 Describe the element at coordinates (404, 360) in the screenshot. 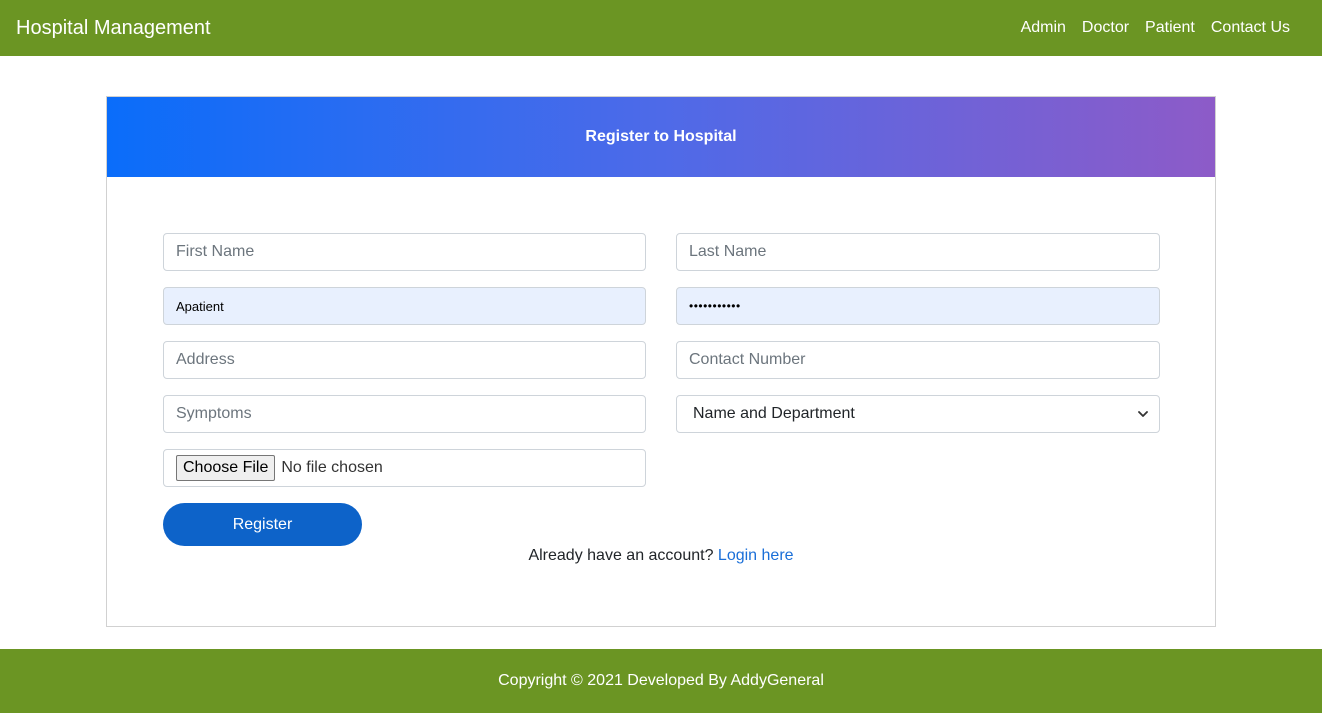

I see `address-input: Address` at that location.